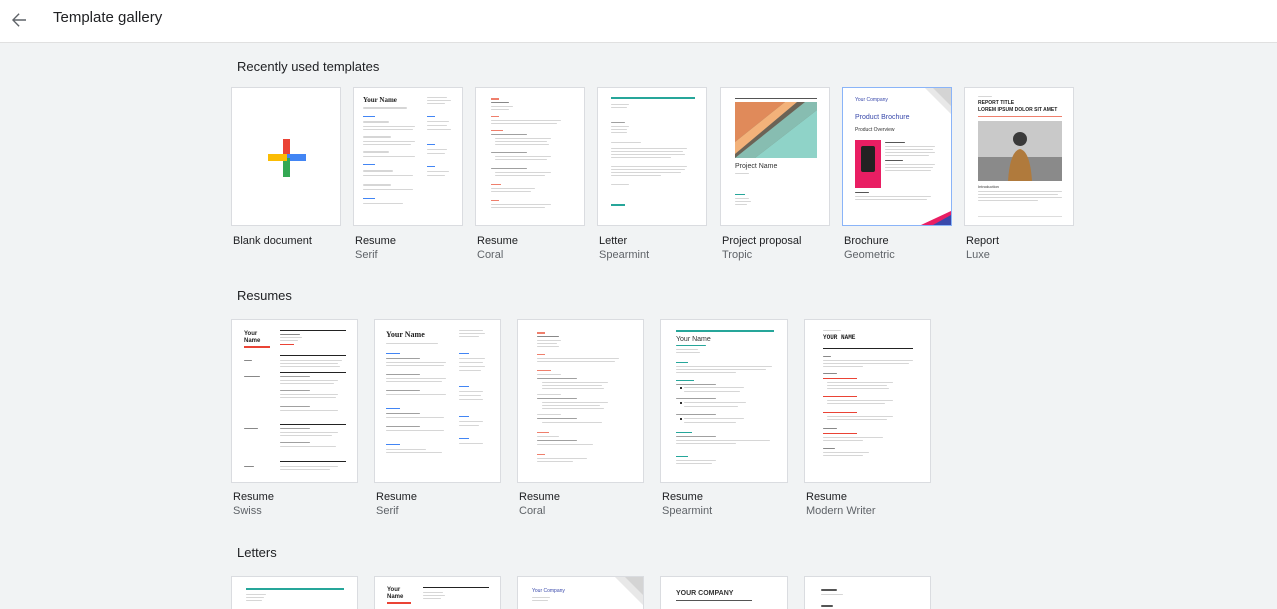 Image resolution: width=1277 pixels, height=609 pixels. I want to click on app-title: Template gallery, so click(108, 17).